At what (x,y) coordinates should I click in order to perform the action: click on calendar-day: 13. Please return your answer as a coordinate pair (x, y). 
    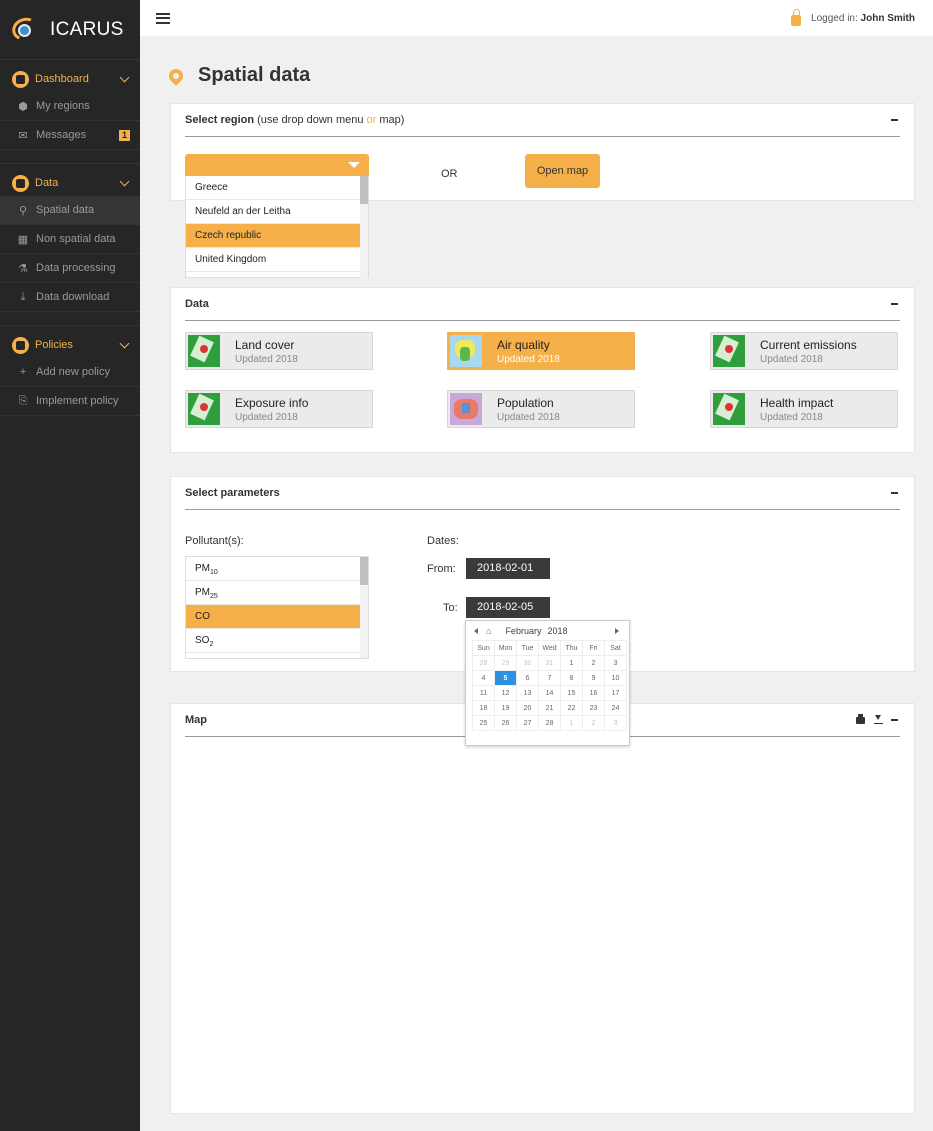
    Looking at the image, I should click on (527, 693).